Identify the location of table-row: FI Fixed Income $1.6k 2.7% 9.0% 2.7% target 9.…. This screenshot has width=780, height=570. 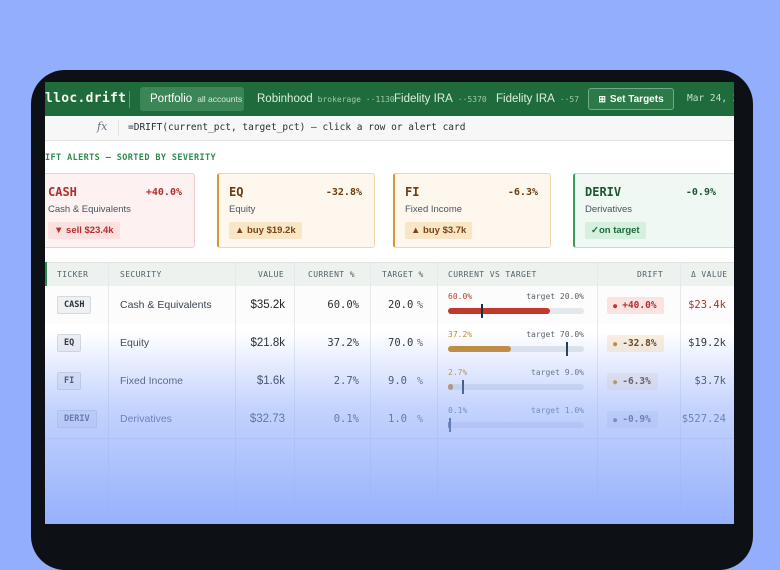
(389, 381).